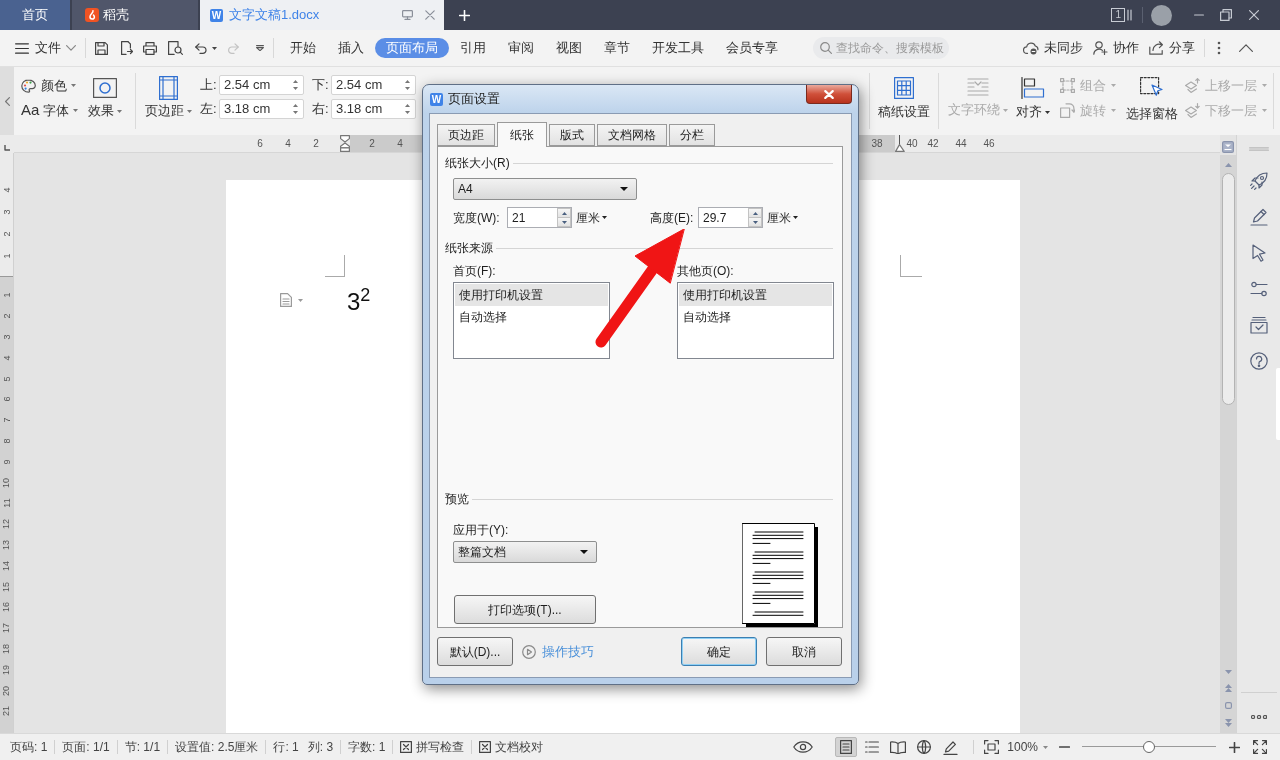 The width and height of the screenshot is (1280, 760). Describe the element at coordinates (752, 48) in the screenshot. I see `ribbon-tab: 会员专享` at that location.